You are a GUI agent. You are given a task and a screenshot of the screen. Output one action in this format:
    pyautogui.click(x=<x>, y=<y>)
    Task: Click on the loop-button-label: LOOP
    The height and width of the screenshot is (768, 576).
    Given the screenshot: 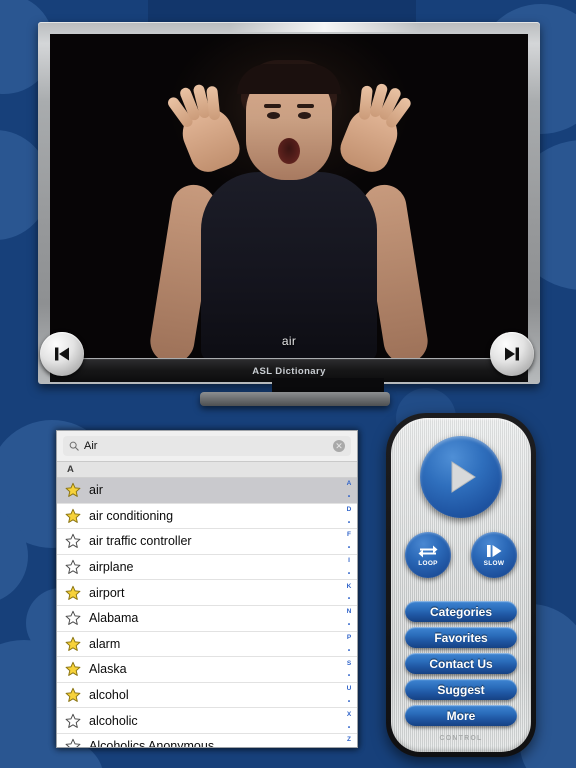 What is the action you would take?
    pyautogui.click(x=428, y=563)
    